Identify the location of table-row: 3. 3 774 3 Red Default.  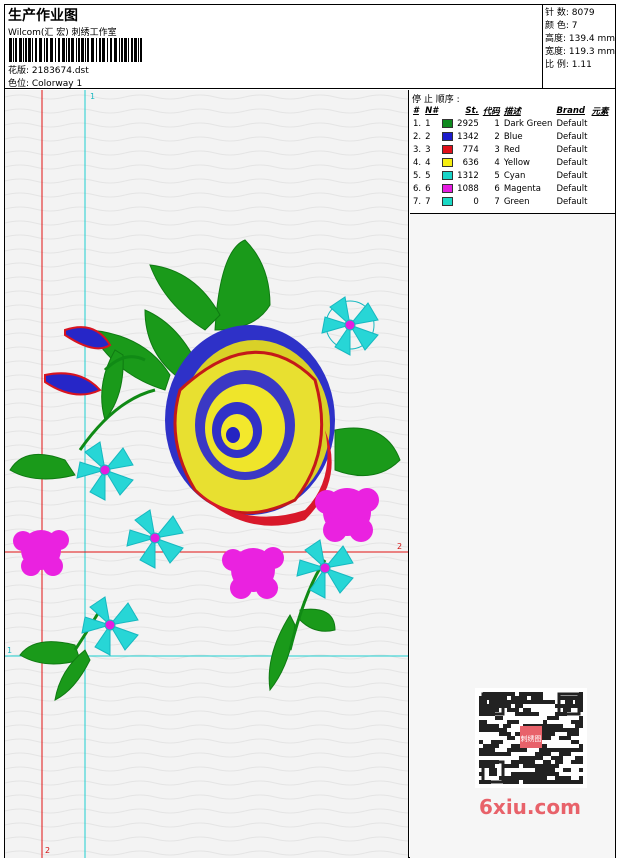
(511, 149).